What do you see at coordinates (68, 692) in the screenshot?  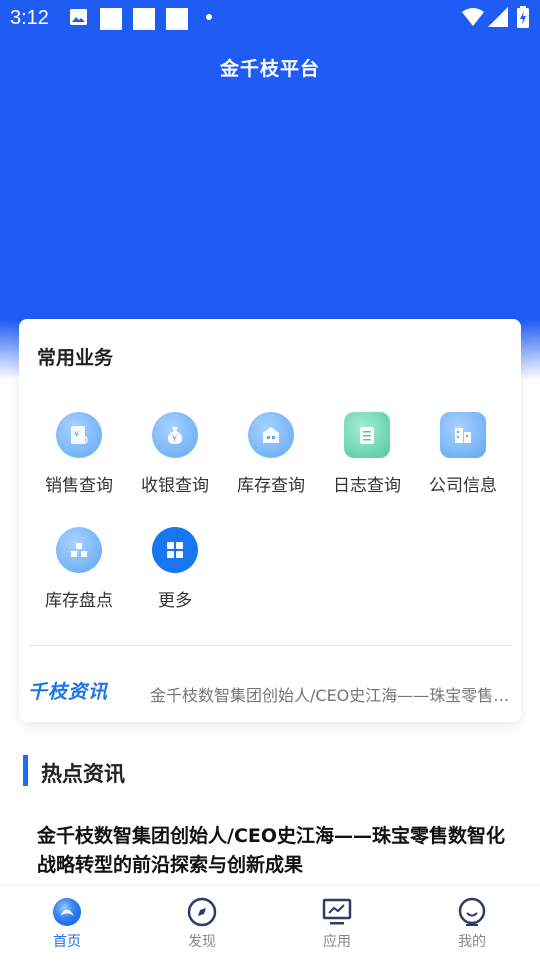 I see `news-logo: 千枝资讯` at bounding box center [68, 692].